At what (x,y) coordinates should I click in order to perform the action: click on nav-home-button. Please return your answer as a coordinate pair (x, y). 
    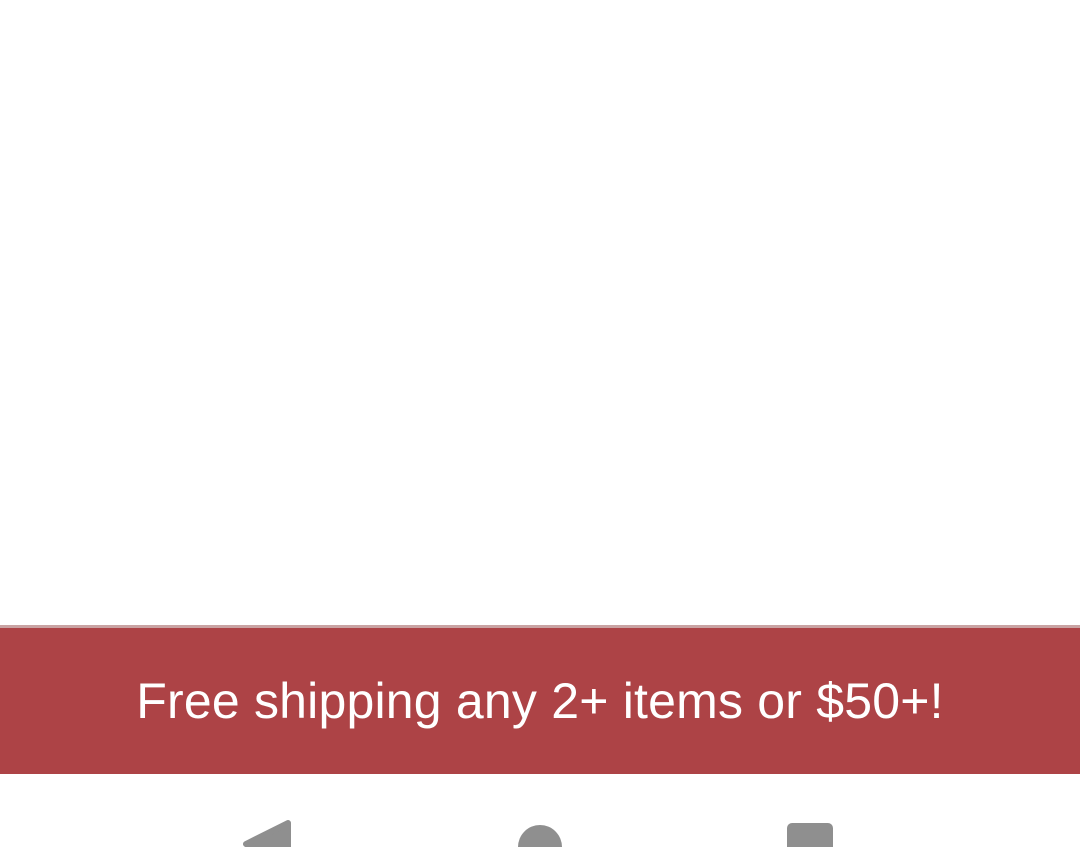
    Looking at the image, I should click on (540, 810).